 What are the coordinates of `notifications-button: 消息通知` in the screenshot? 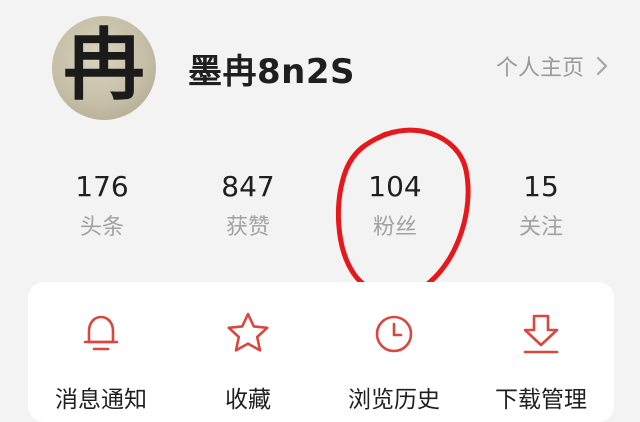 It's located at (101, 361).